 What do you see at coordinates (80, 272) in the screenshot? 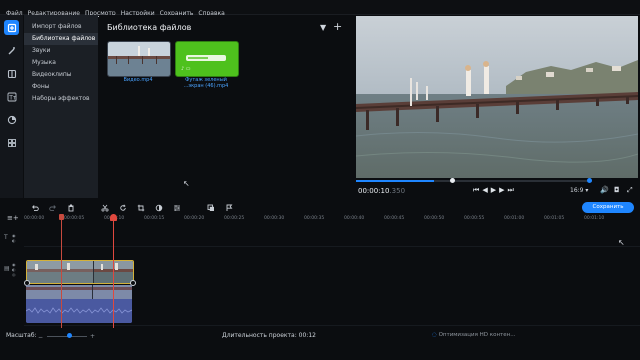
I see `video-clip` at bounding box center [80, 272].